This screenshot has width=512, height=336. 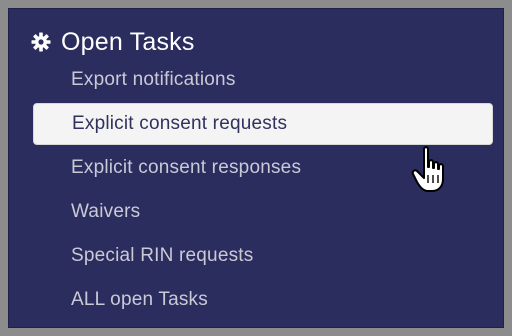 I want to click on menu-item-explicit-consent-requests: Explicit consent requests, so click(x=263, y=124).